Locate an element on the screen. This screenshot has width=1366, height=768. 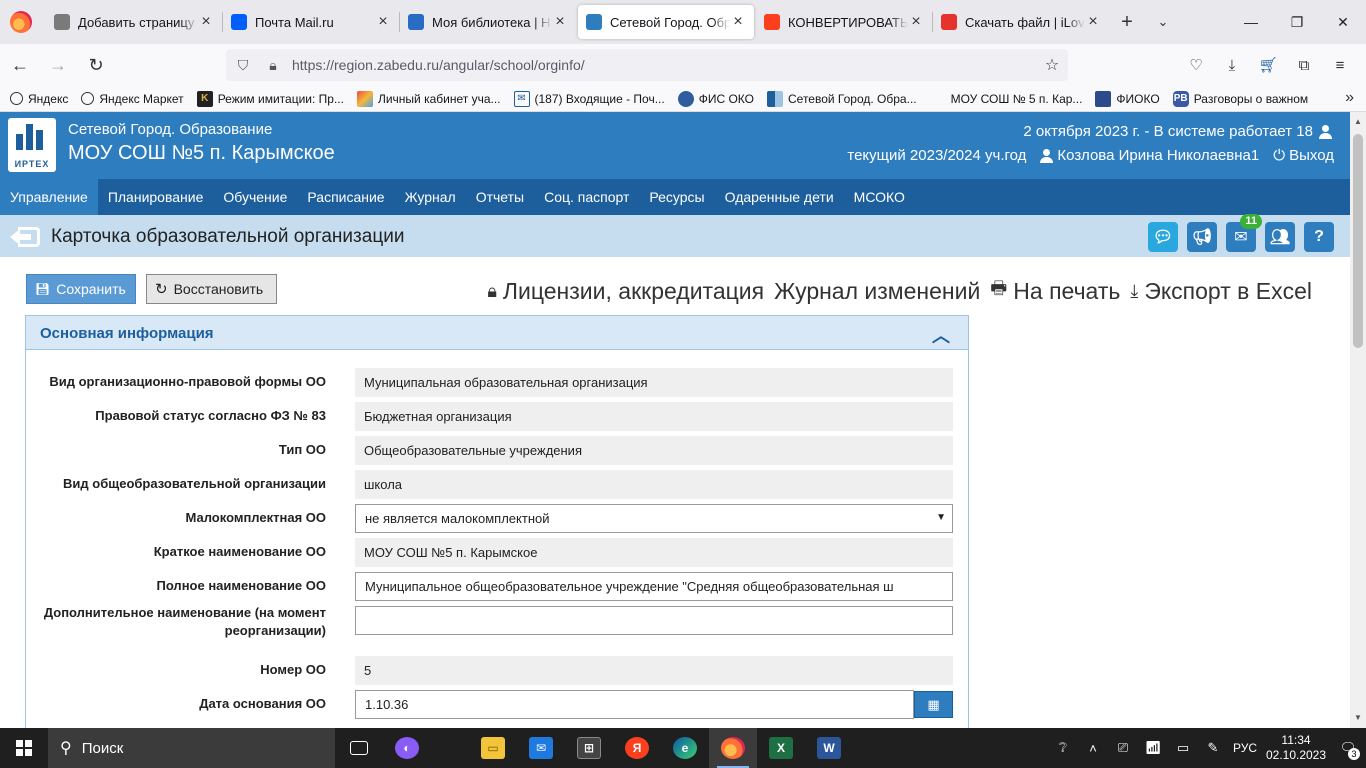
tab-list-chevron-icon: ⌄ is located at coordinates (1163, 22).